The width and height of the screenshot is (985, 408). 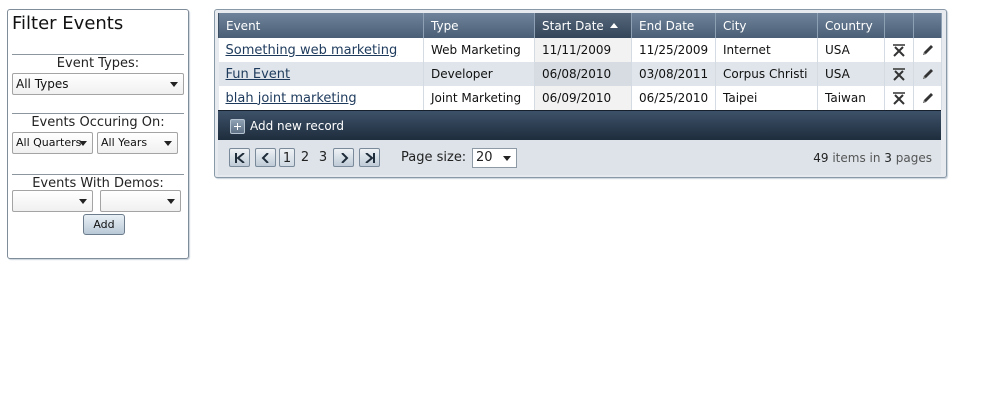 I want to click on city-cell: Corpus Christi, so click(x=766, y=74).